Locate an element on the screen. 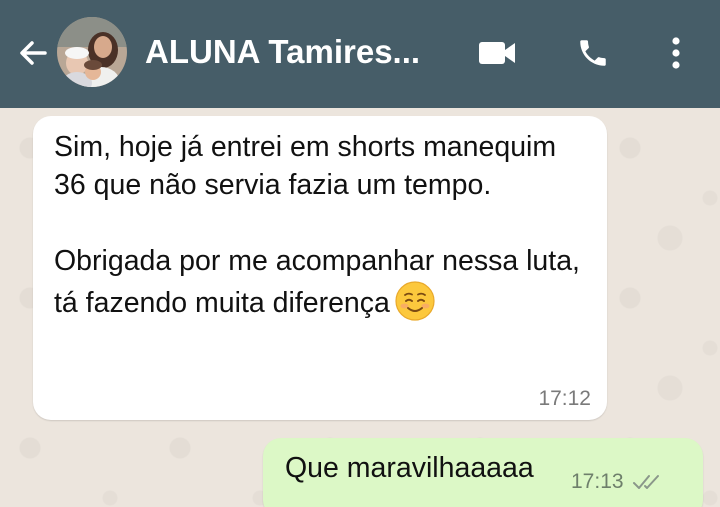 This screenshot has height=507, width=720. more-options-button is located at coordinates (676, 53).